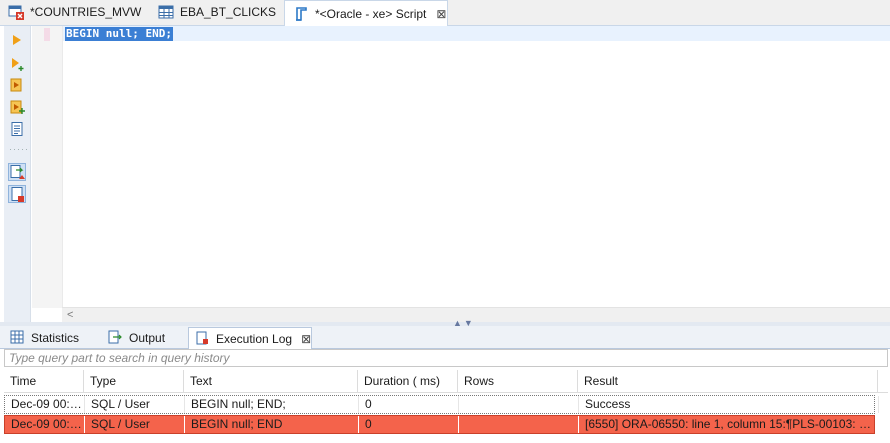 The image size is (890, 443). I want to click on tab-output: Output, so click(145, 338).